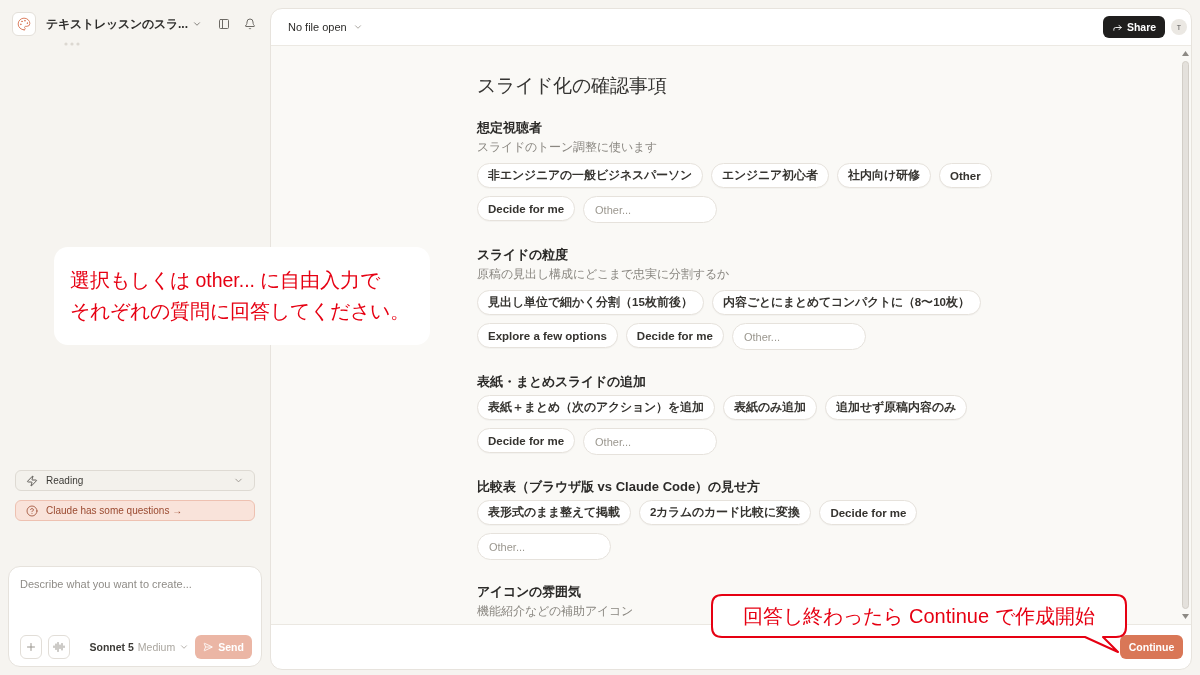  What do you see at coordinates (1134, 27) in the screenshot?
I see `share-button: Share` at bounding box center [1134, 27].